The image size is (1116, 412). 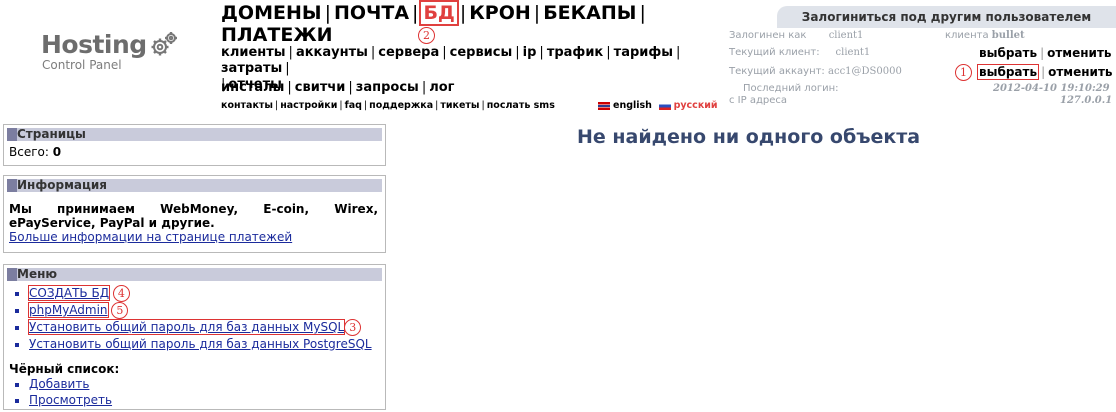 I want to click on info-panel-title: Информация, so click(x=194, y=185).